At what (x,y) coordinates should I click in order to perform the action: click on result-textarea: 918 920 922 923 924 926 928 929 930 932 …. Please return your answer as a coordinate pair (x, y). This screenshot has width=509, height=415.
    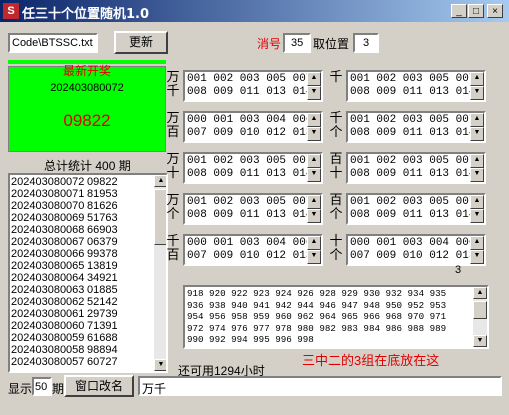
    Looking at the image, I should click on (336, 317).